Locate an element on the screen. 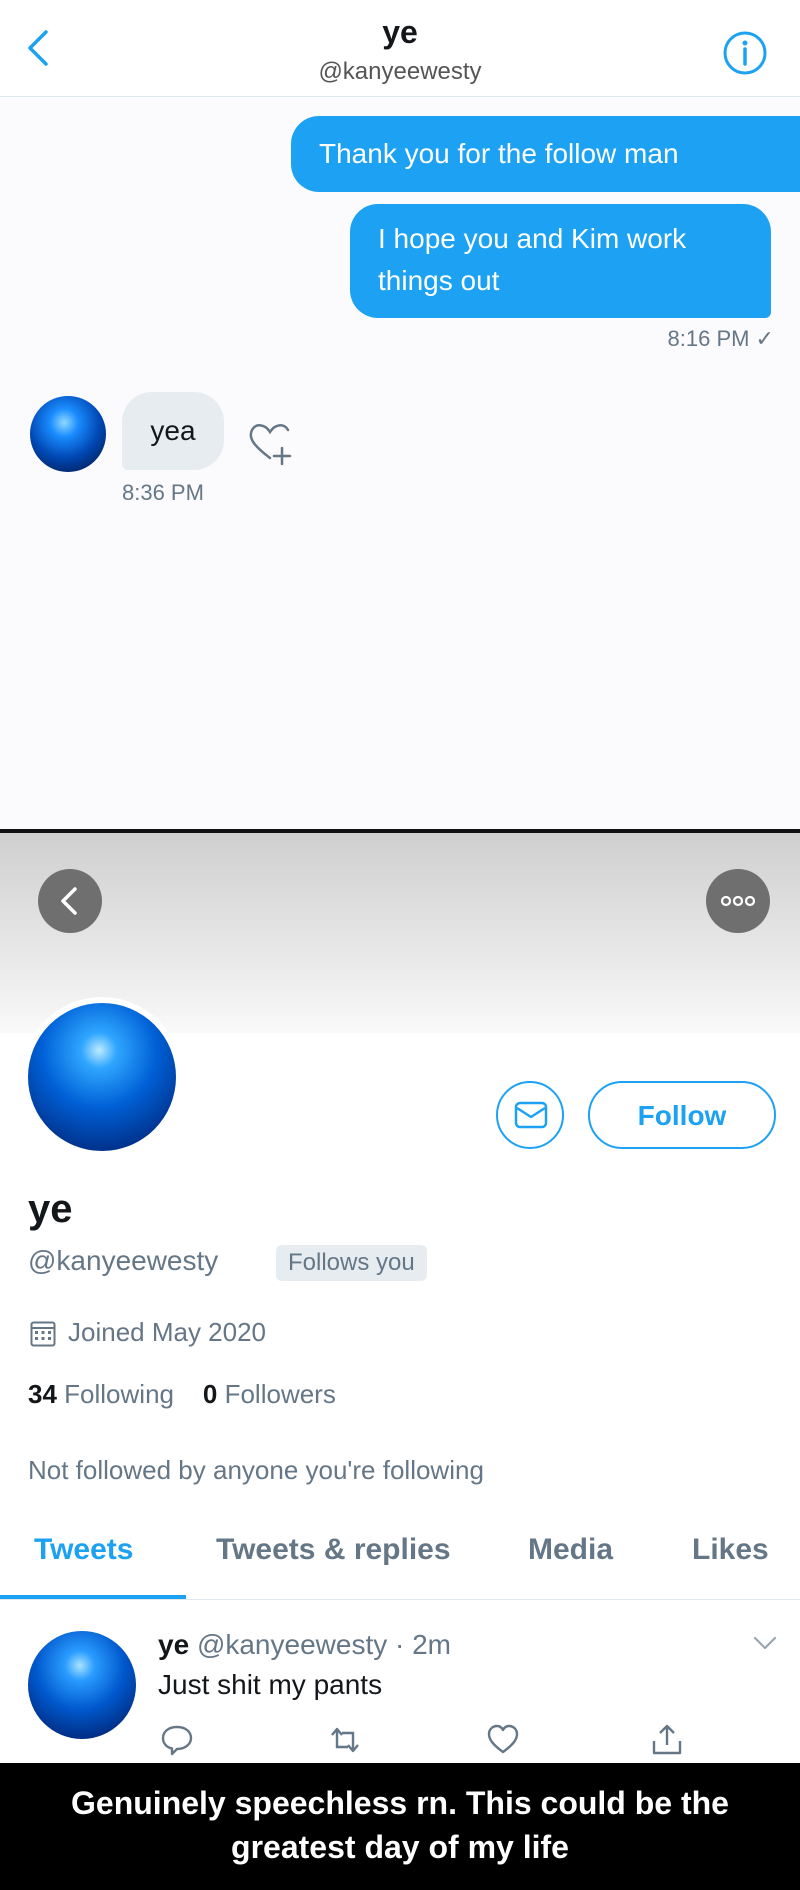 The width and height of the screenshot is (800, 1890). caption-line: greatest day of my life is located at coordinates (400, 1847).